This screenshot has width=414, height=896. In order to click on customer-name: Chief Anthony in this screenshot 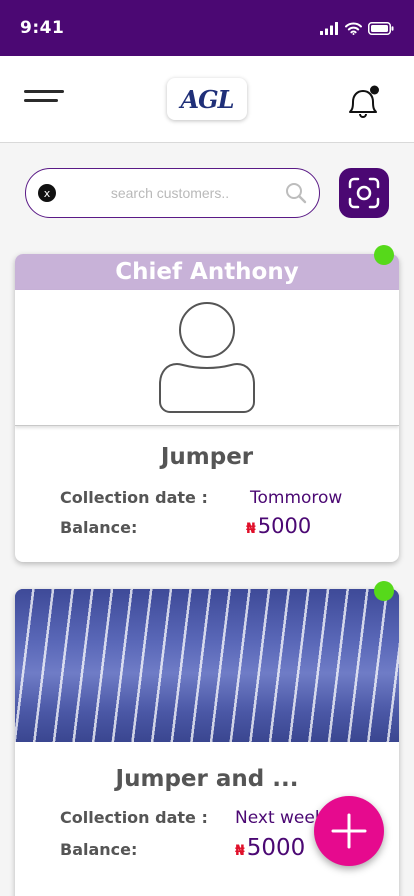, I will do `click(207, 272)`.